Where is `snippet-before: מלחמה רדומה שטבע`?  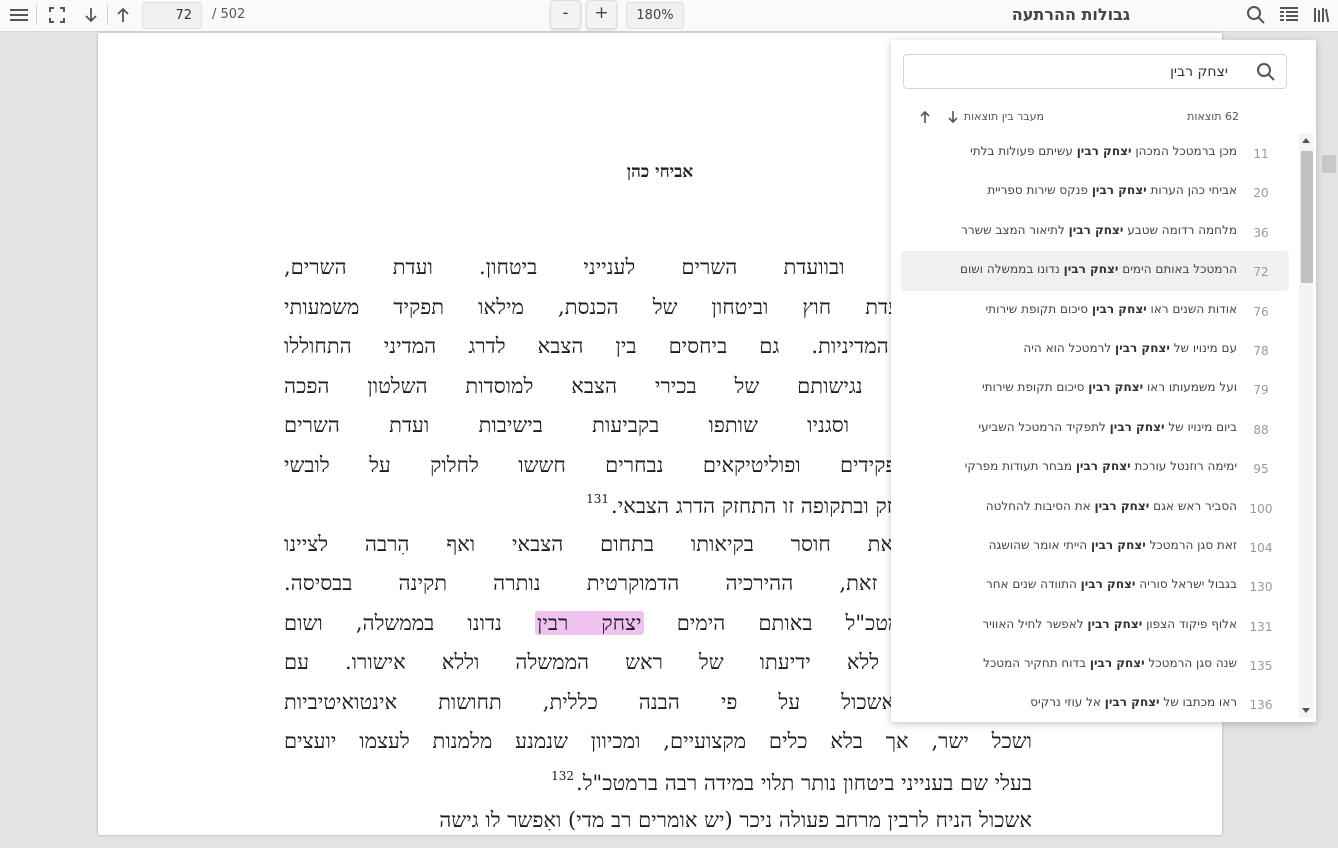
snippet-before: מלחמה רדומה שטבע is located at coordinates (1182, 229).